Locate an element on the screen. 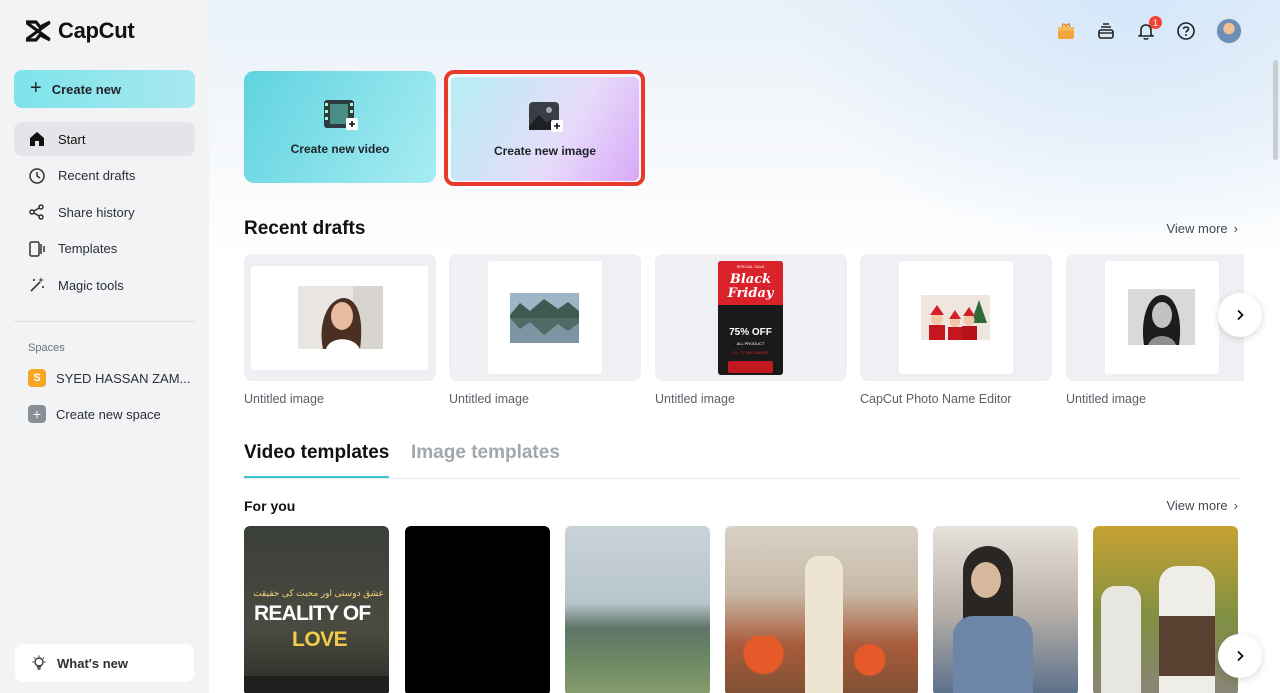 This screenshot has height=693, width=1280. home-icon is located at coordinates (37, 139).